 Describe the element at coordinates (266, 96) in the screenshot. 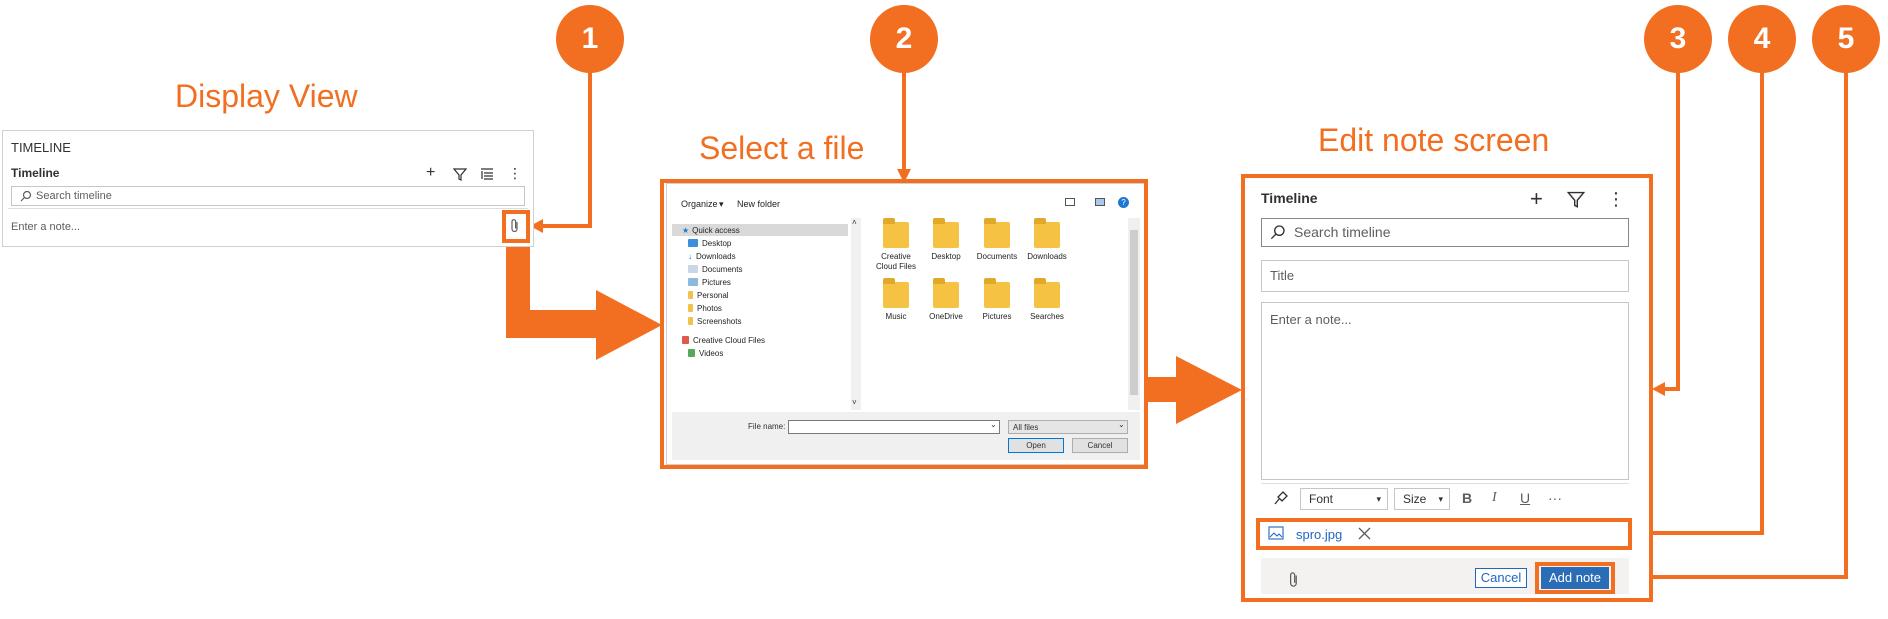

I see `heading-display-view: Display View` at that location.